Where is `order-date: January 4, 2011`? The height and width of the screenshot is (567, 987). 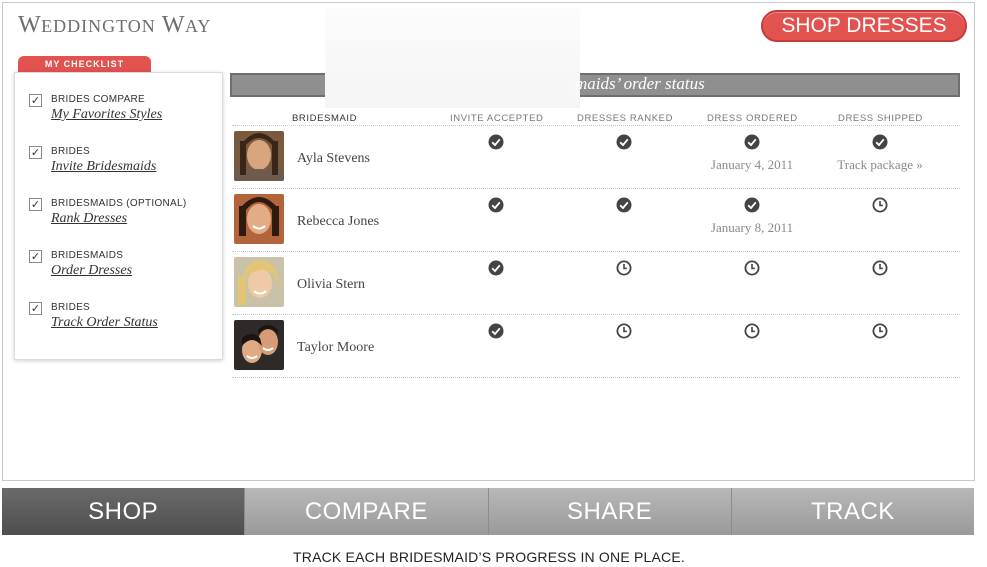 order-date: January 4, 2011 is located at coordinates (752, 164).